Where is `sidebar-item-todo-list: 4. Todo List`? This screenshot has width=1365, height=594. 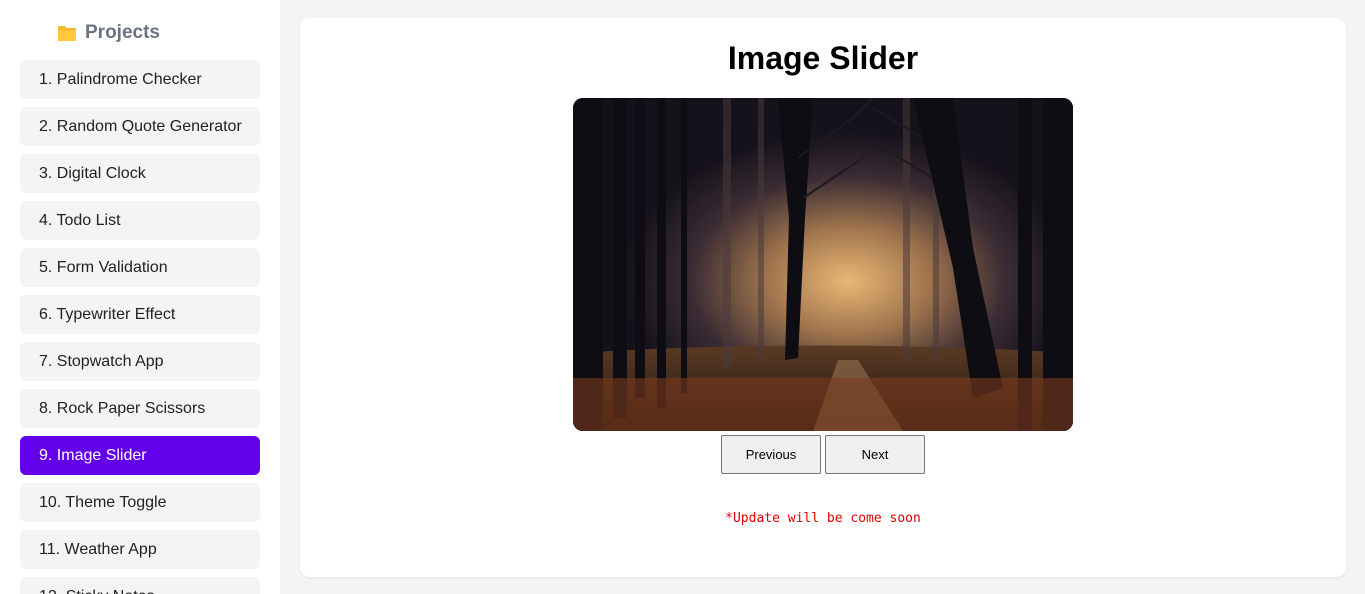 sidebar-item-todo-list: 4. Todo List is located at coordinates (140, 220).